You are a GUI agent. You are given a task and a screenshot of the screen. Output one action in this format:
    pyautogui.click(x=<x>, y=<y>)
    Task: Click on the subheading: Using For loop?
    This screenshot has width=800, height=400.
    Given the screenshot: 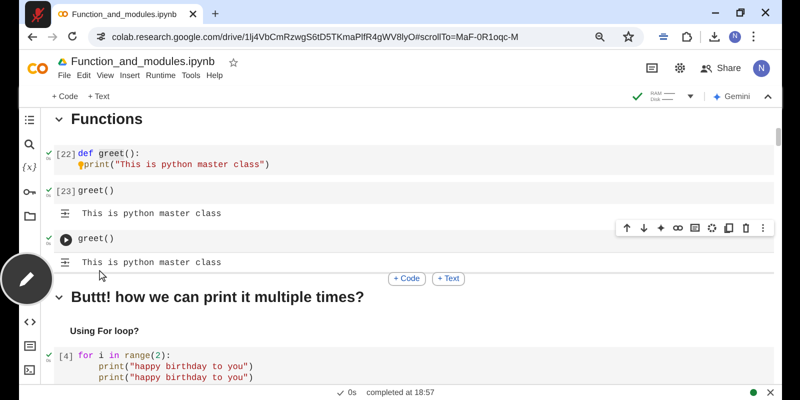 What is the action you would take?
    pyautogui.click(x=104, y=331)
    